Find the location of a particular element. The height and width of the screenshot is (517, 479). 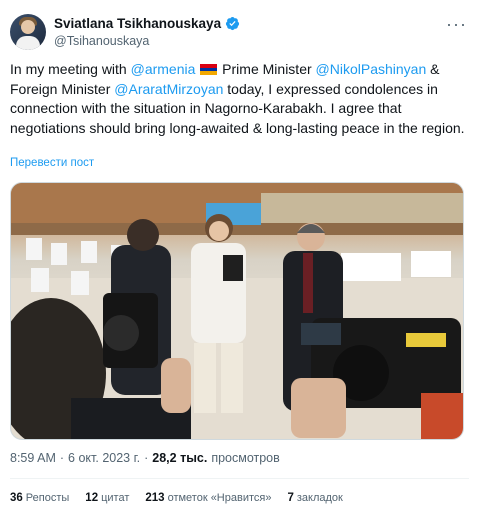

views-label: просмотров is located at coordinates (245, 458).